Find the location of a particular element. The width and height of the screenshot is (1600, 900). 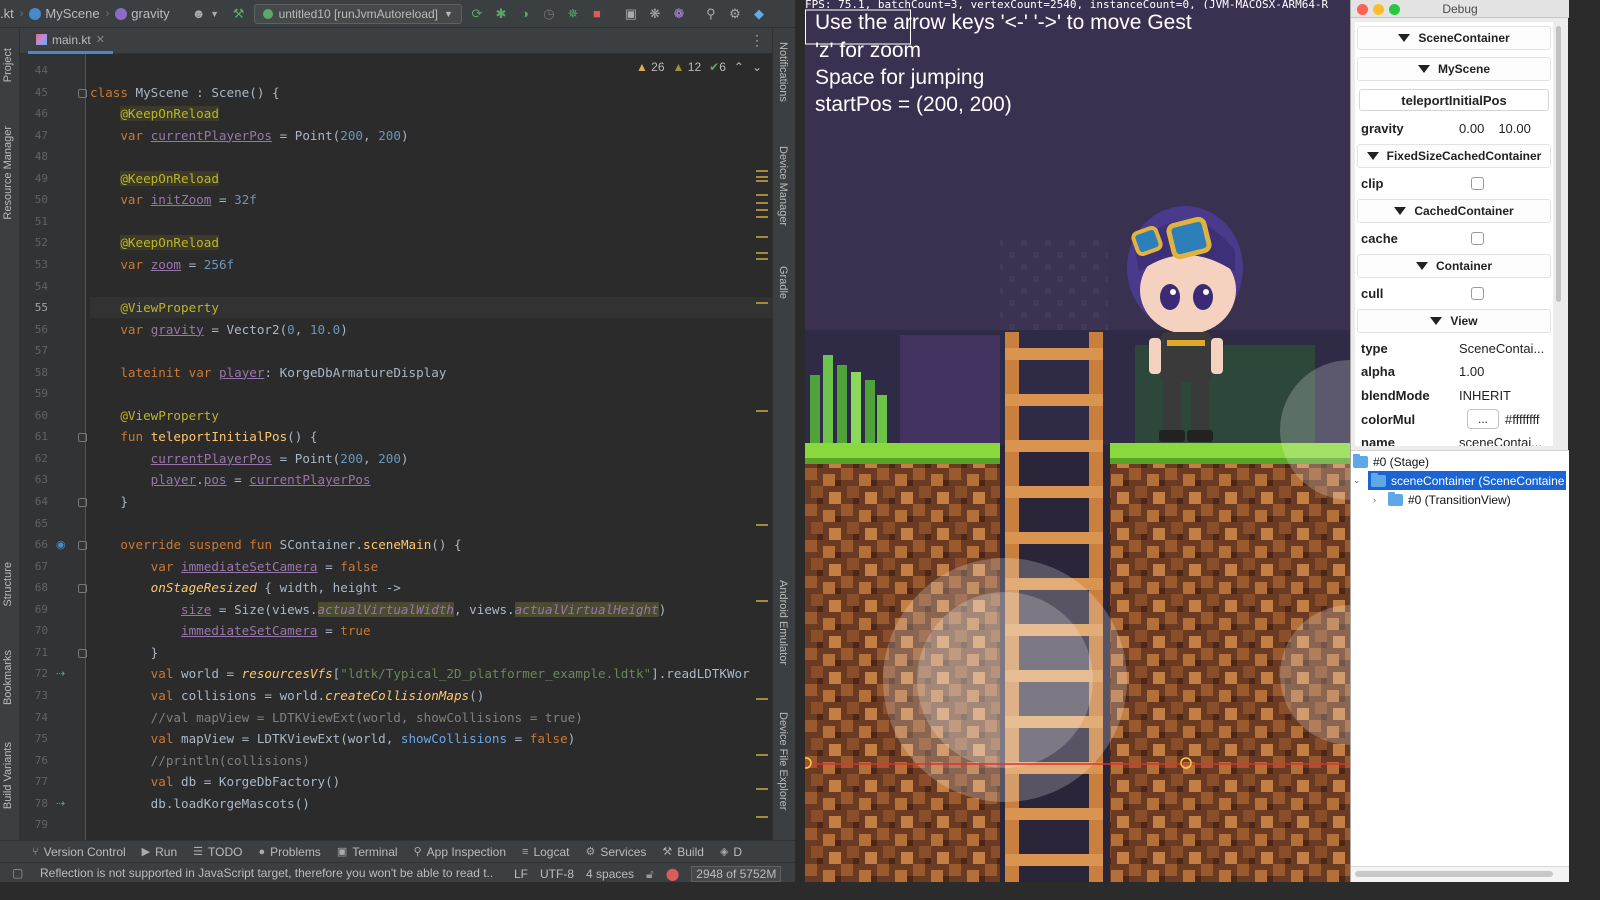

collapse-chevron-icon: › is located at coordinates (1378, 500).